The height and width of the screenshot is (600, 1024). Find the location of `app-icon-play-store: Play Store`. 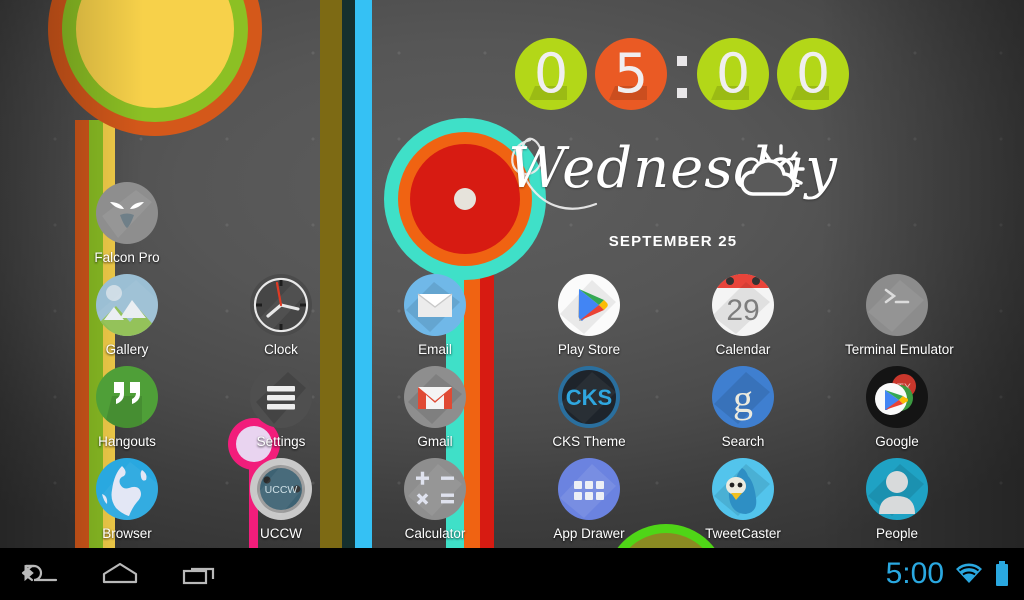

app-icon-play-store: Play Store is located at coordinates (589, 315).